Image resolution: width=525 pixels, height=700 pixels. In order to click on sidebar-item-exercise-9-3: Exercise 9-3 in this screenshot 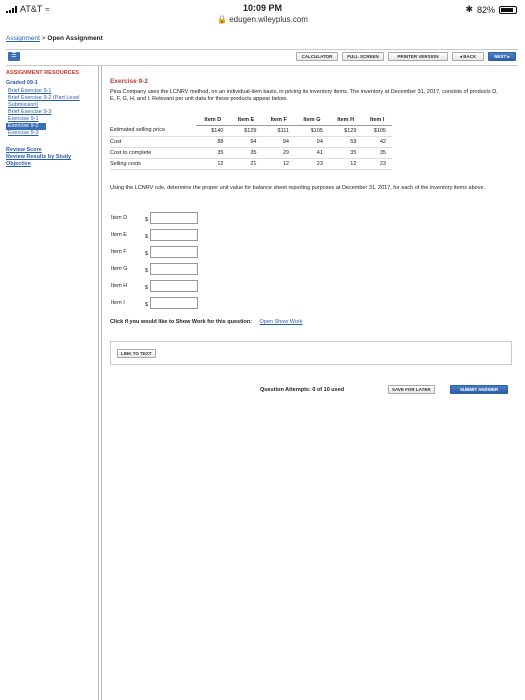, I will do `click(51, 133)`.